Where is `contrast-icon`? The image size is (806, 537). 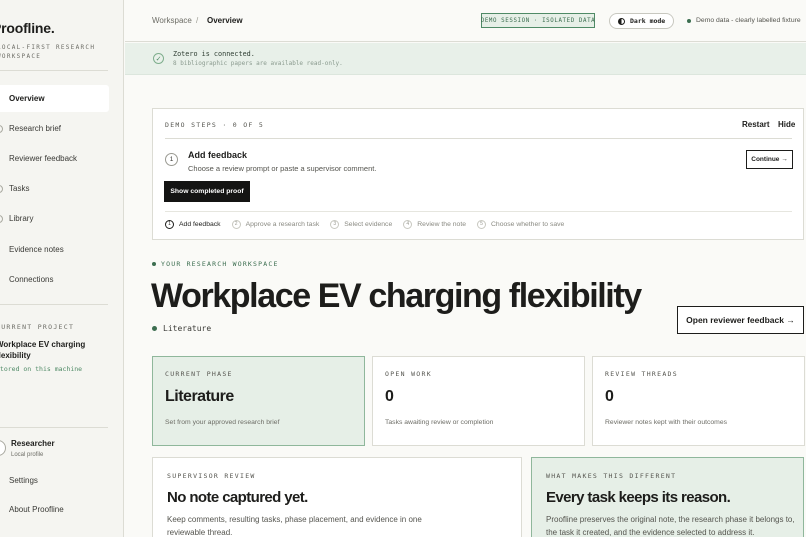
contrast-icon is located at coordinates (621, 21).